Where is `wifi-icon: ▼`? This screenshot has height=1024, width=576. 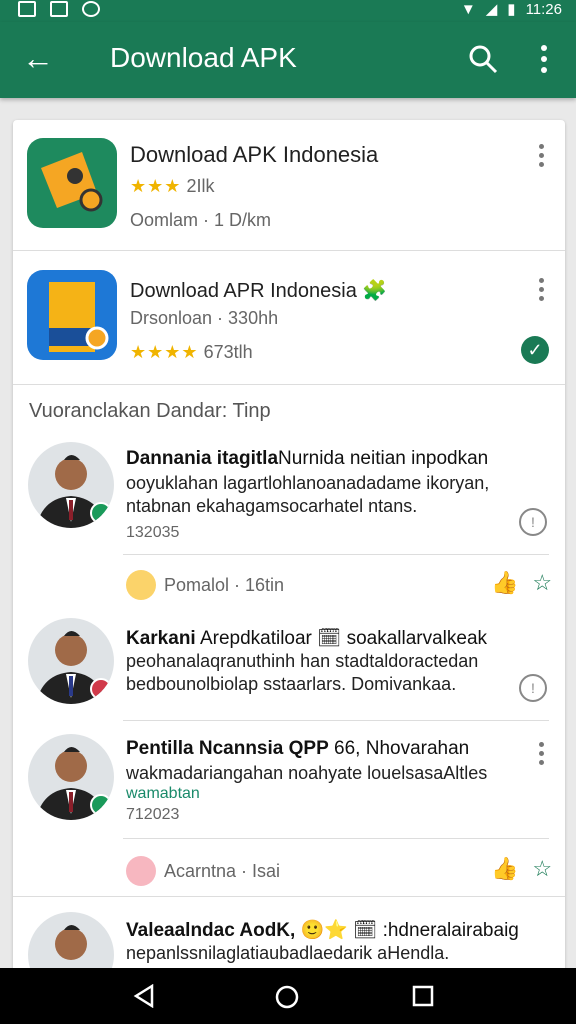
wifi-icon: ▼ is located at coordinates (468, 9).